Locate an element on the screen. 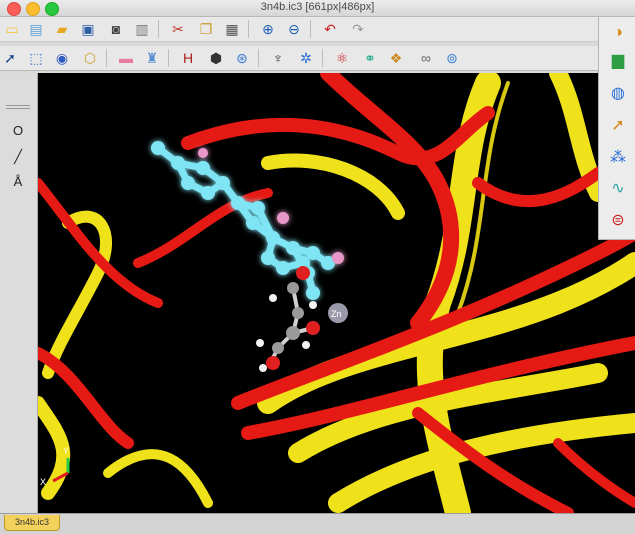  atoms-stack-icon: ⊜ is located at coordinates (618, 220).